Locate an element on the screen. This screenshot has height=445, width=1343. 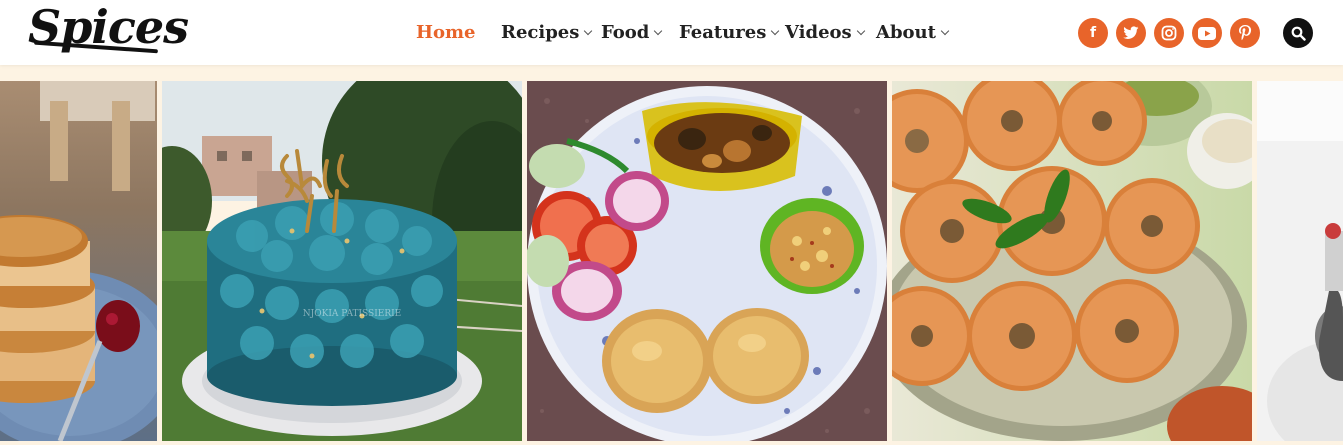
search-icon is located at coordinates (1298, 33).